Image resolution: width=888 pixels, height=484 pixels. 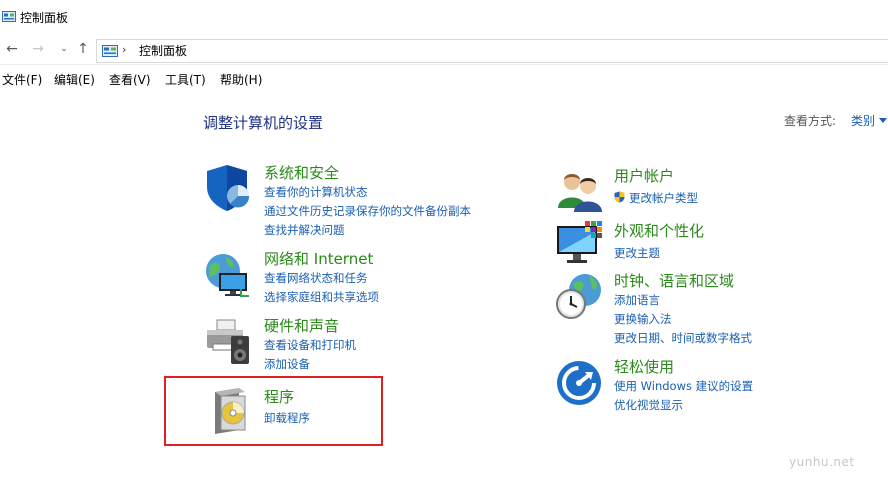 I want to click on link-windows-suggested-settings: 使用 Windows 建议的设置, so click(x=683, y=386).